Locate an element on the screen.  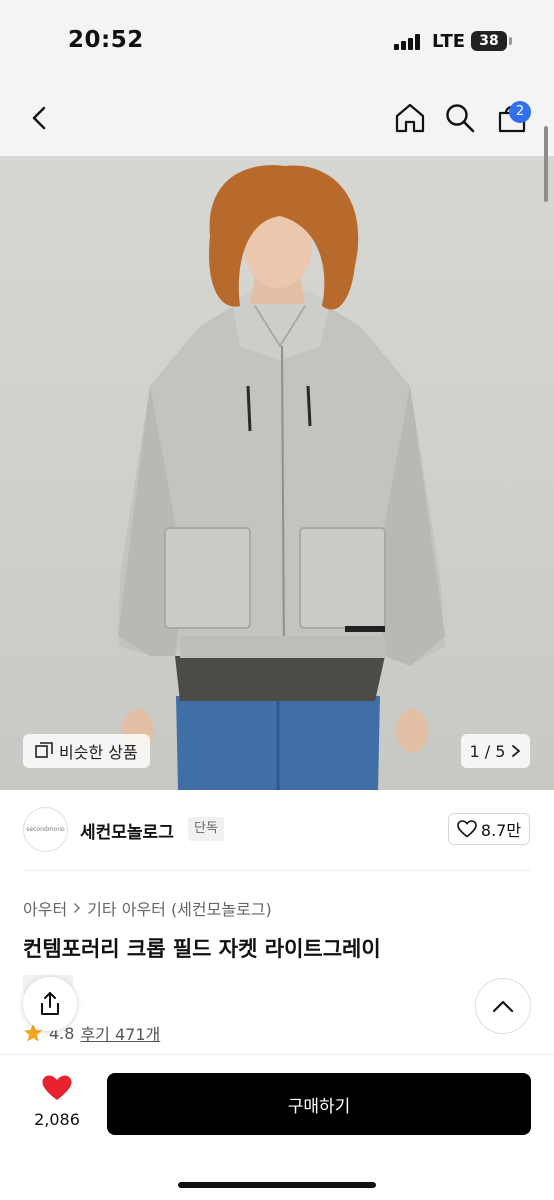
breadcrumb-level2: 기타 아우터 (세컨모놀로그) is located at coordinates (179, 908).